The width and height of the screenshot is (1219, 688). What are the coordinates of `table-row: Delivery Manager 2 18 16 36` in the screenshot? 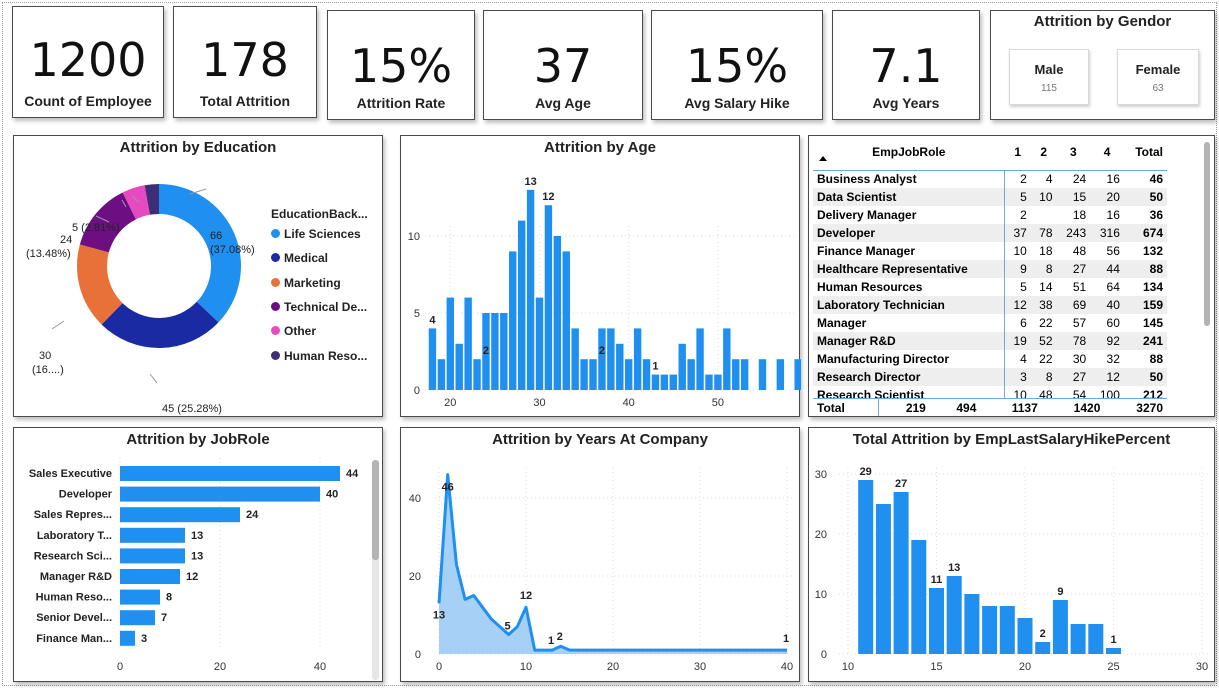 It's located at (990, 215).